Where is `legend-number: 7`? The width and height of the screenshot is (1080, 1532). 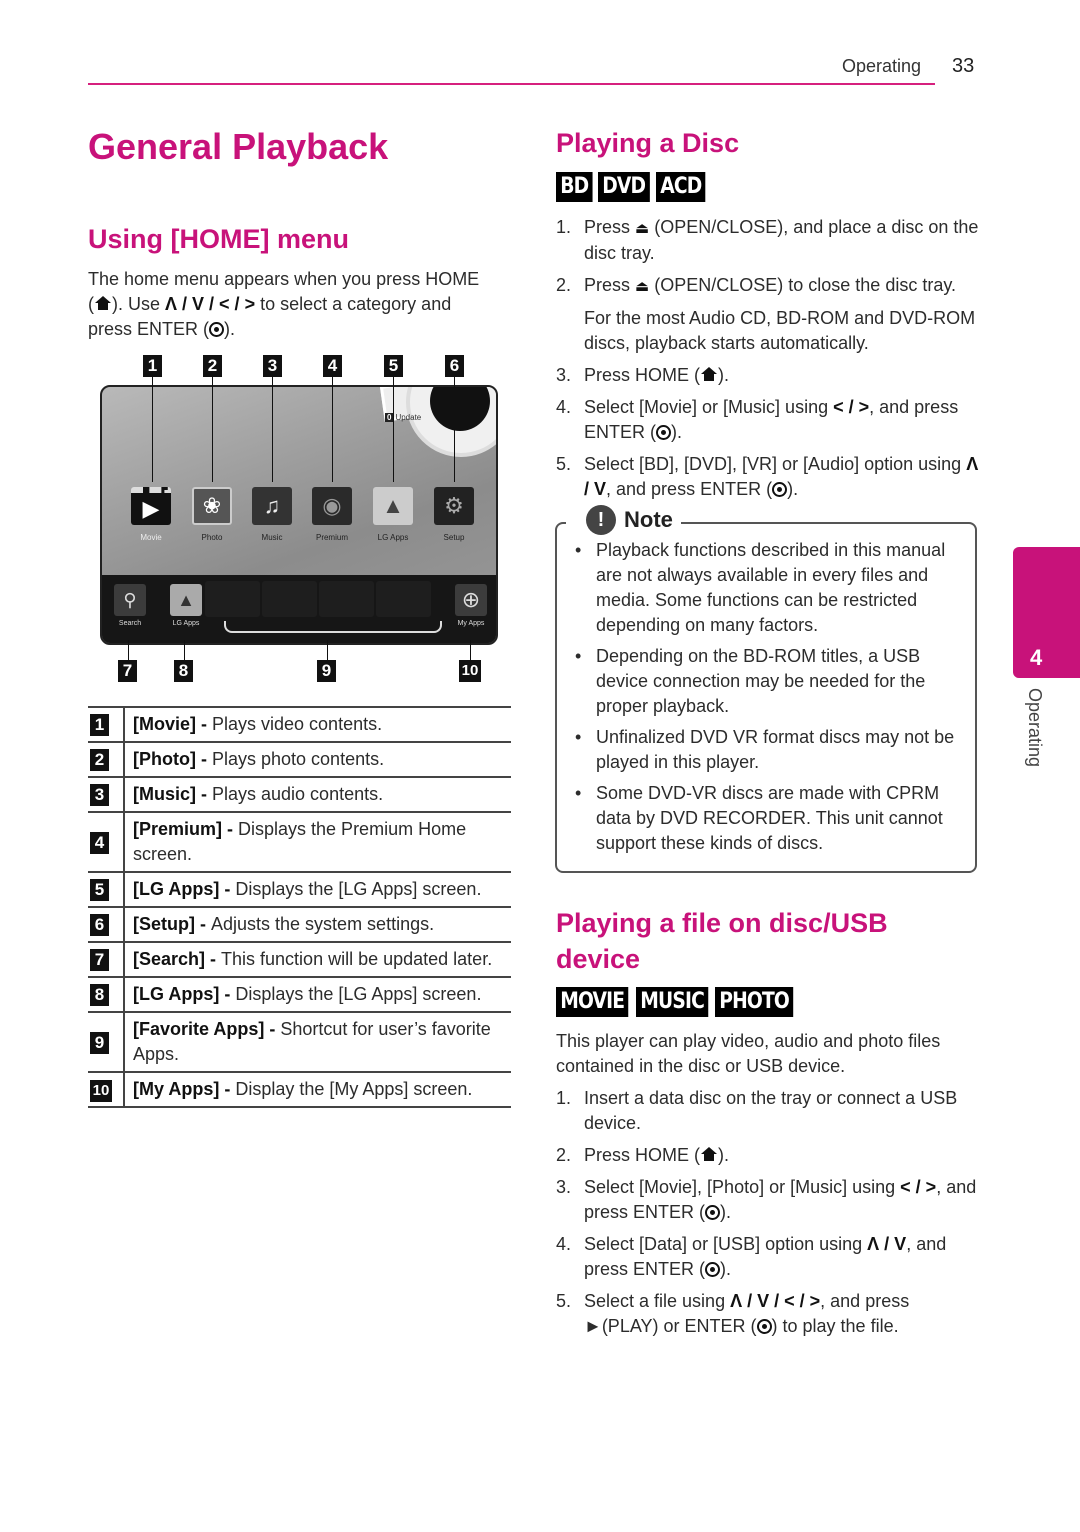 legend-number: 7 is located at coordinates (106, 959).